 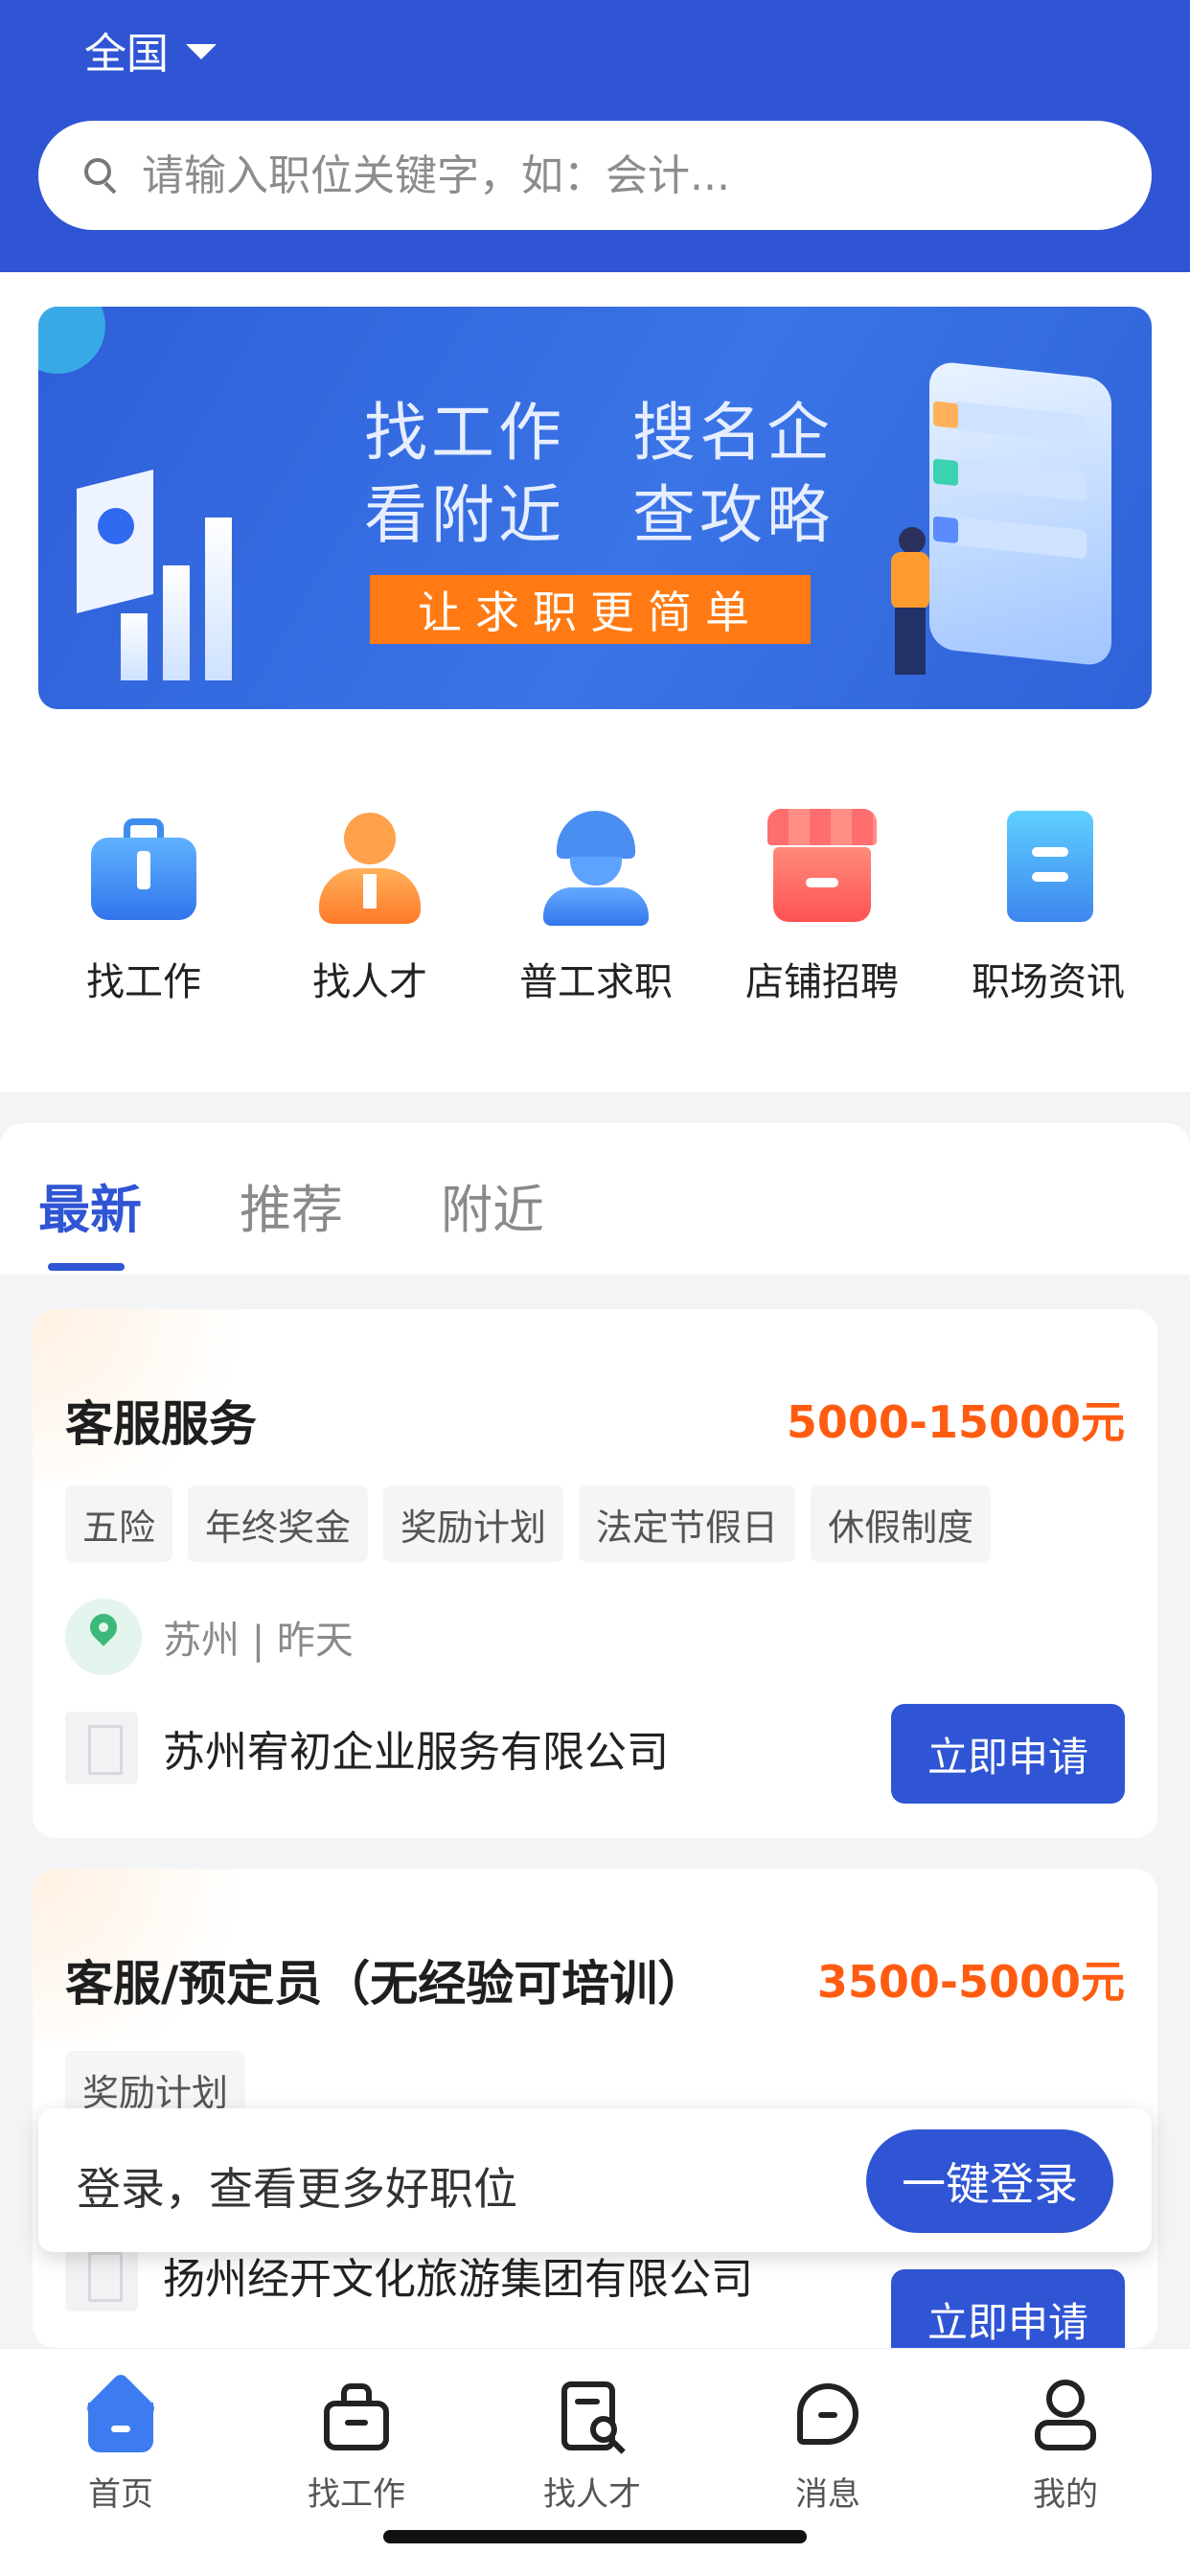 I want to click on worker-icon, so click(x=596, y=867).